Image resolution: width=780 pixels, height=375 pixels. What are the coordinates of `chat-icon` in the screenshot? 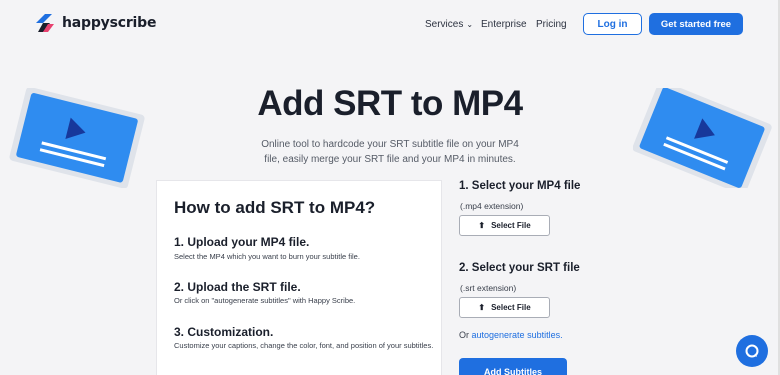 It's located at (752, 351).